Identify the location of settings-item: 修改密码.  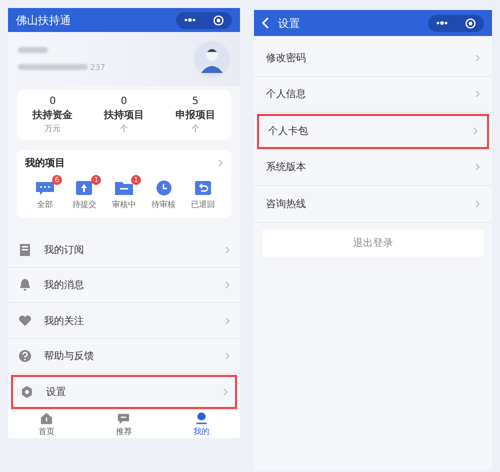
(373, 58).